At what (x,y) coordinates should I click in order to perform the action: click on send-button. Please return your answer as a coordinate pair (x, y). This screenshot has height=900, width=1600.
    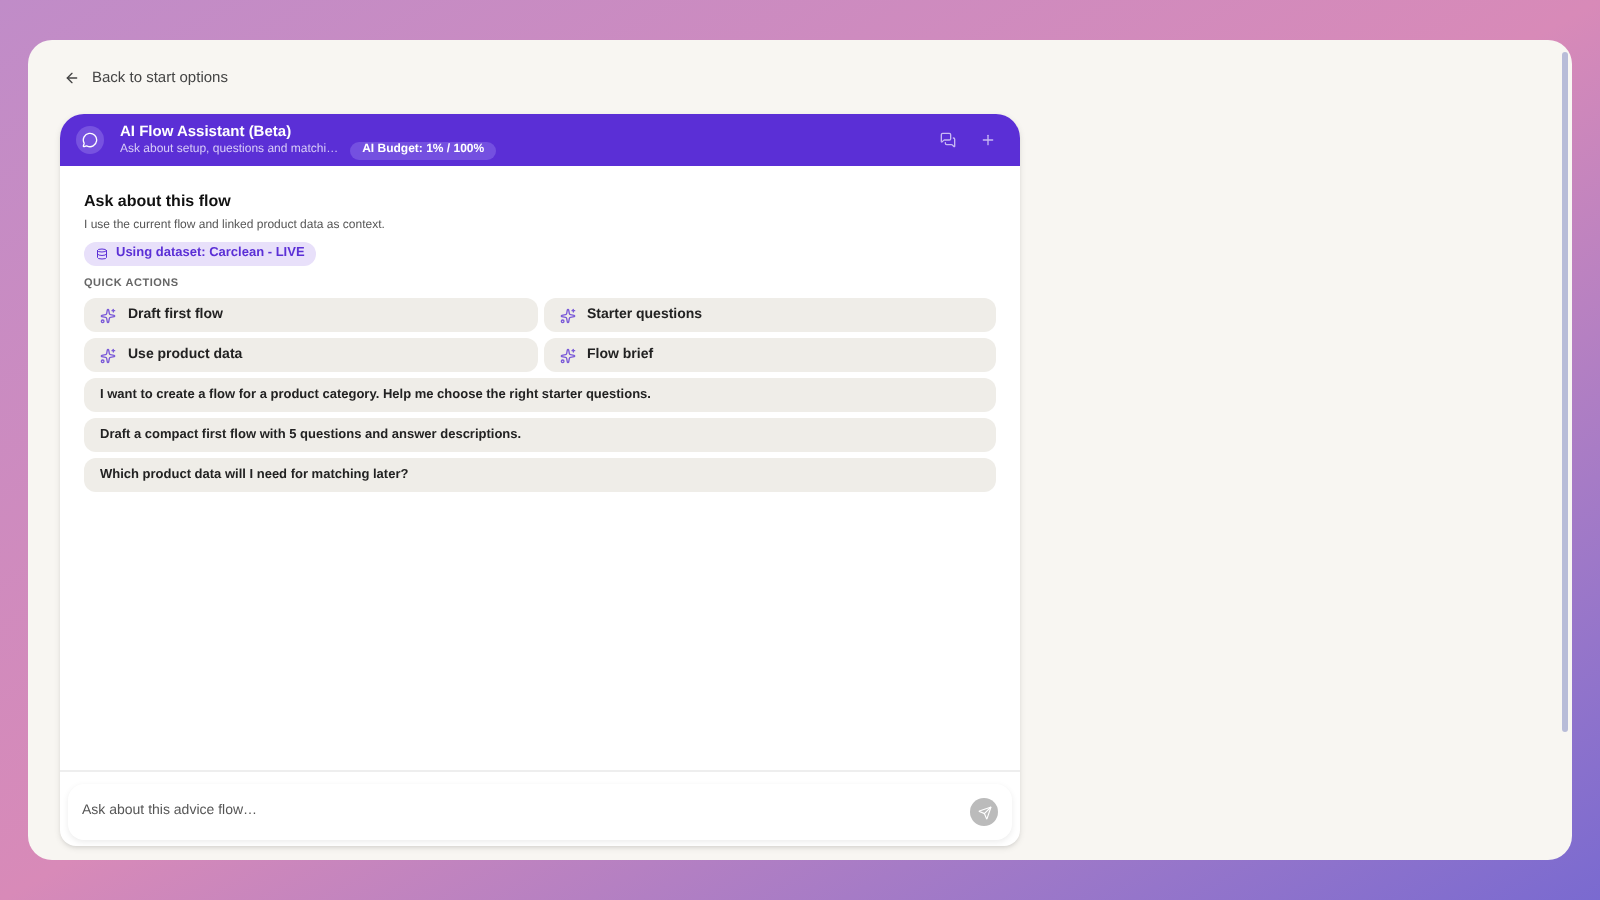
    Looking at the image, I should click on (984, 812).